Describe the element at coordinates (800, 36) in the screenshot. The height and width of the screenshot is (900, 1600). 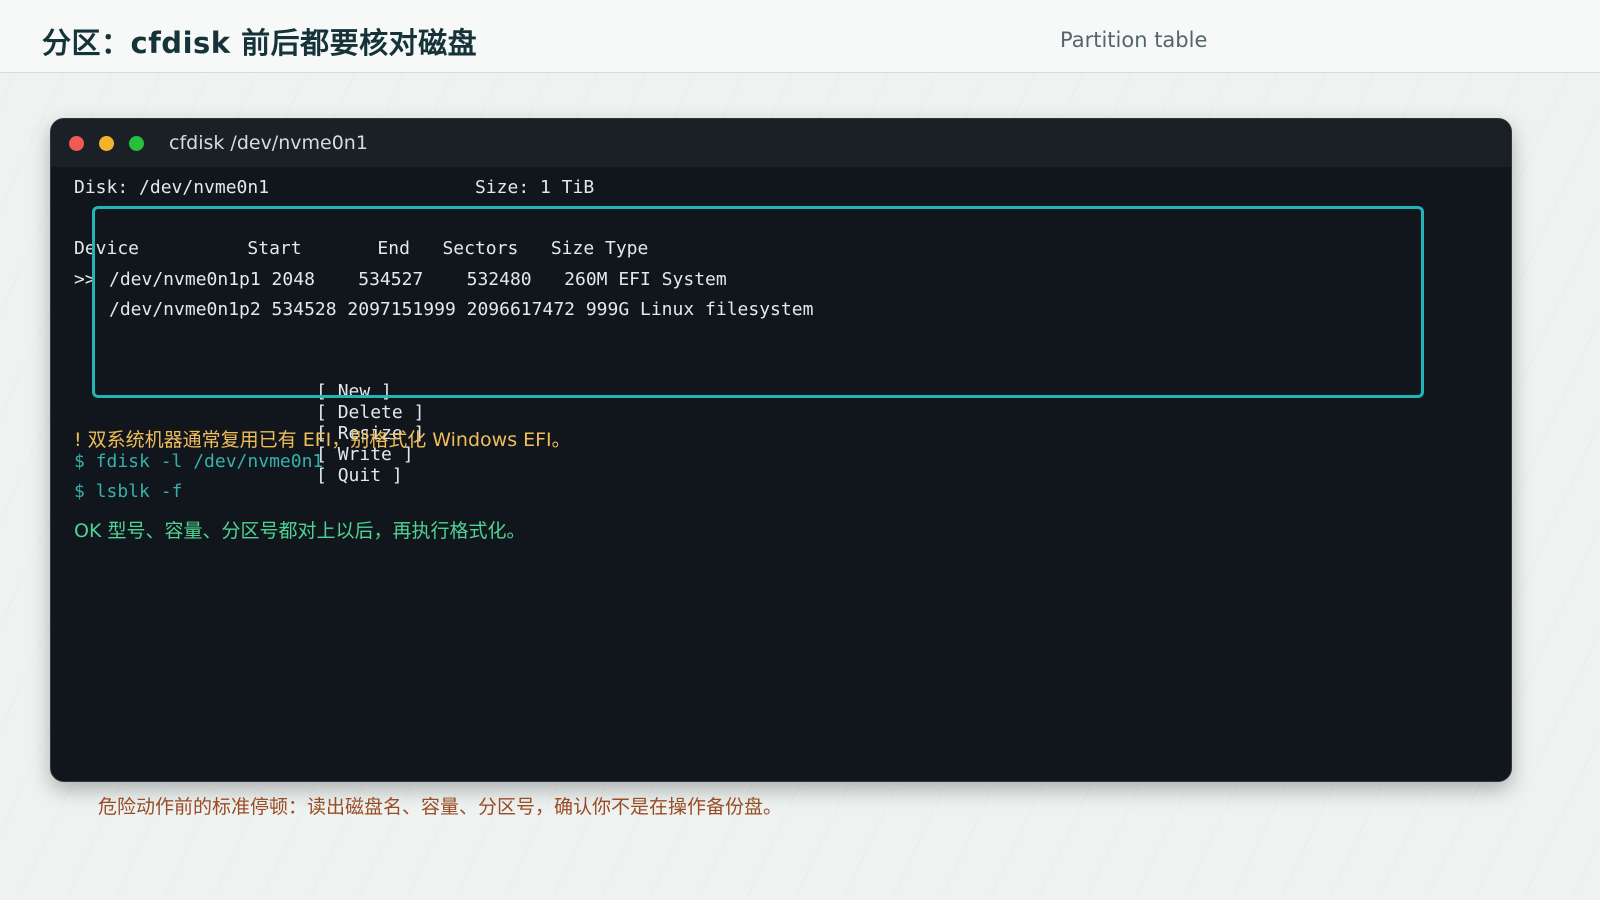
I see `slide-header: 分区：cfdisk 前后都要核对磁盘 Partition table` at that location.